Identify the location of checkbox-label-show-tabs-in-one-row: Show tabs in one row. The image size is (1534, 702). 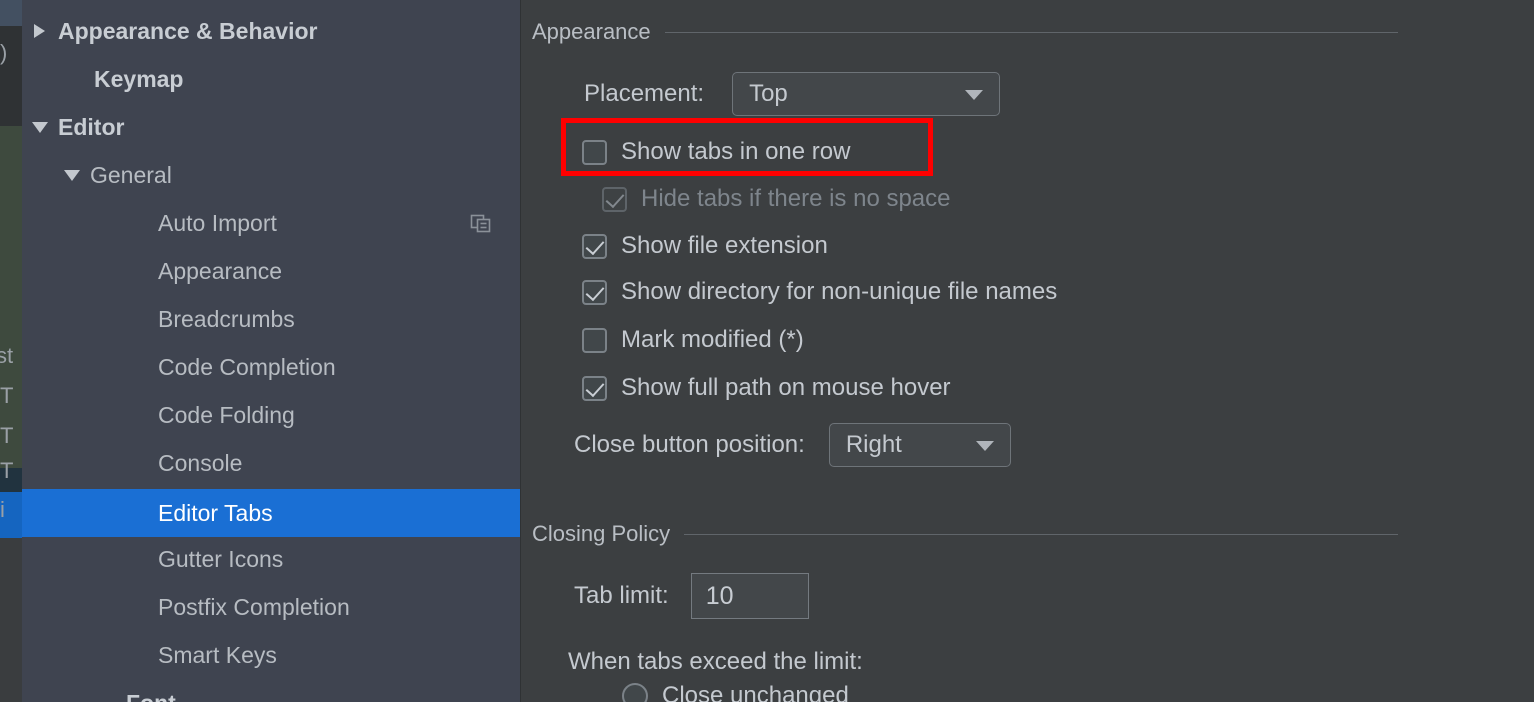
(736, 151).